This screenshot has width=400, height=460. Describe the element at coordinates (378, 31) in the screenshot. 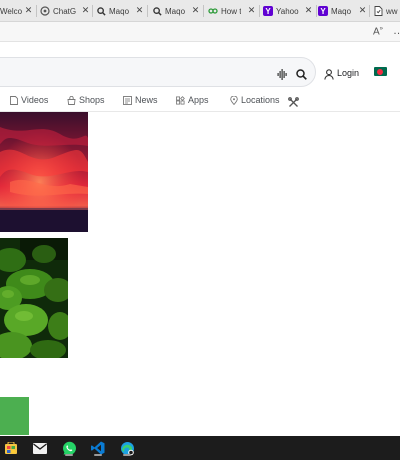

I see `read-aloud-icon: A»` at that location.